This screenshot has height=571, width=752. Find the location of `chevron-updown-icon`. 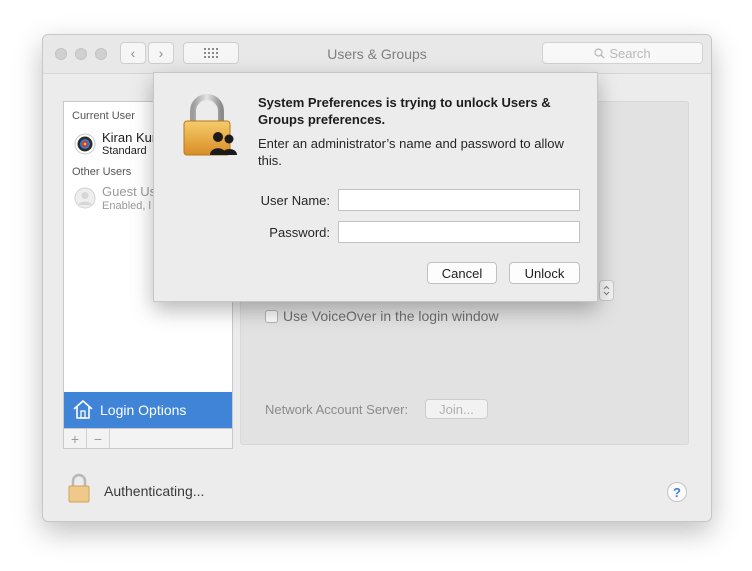

chevron-updown-icon is located at coordinates (606, 290).